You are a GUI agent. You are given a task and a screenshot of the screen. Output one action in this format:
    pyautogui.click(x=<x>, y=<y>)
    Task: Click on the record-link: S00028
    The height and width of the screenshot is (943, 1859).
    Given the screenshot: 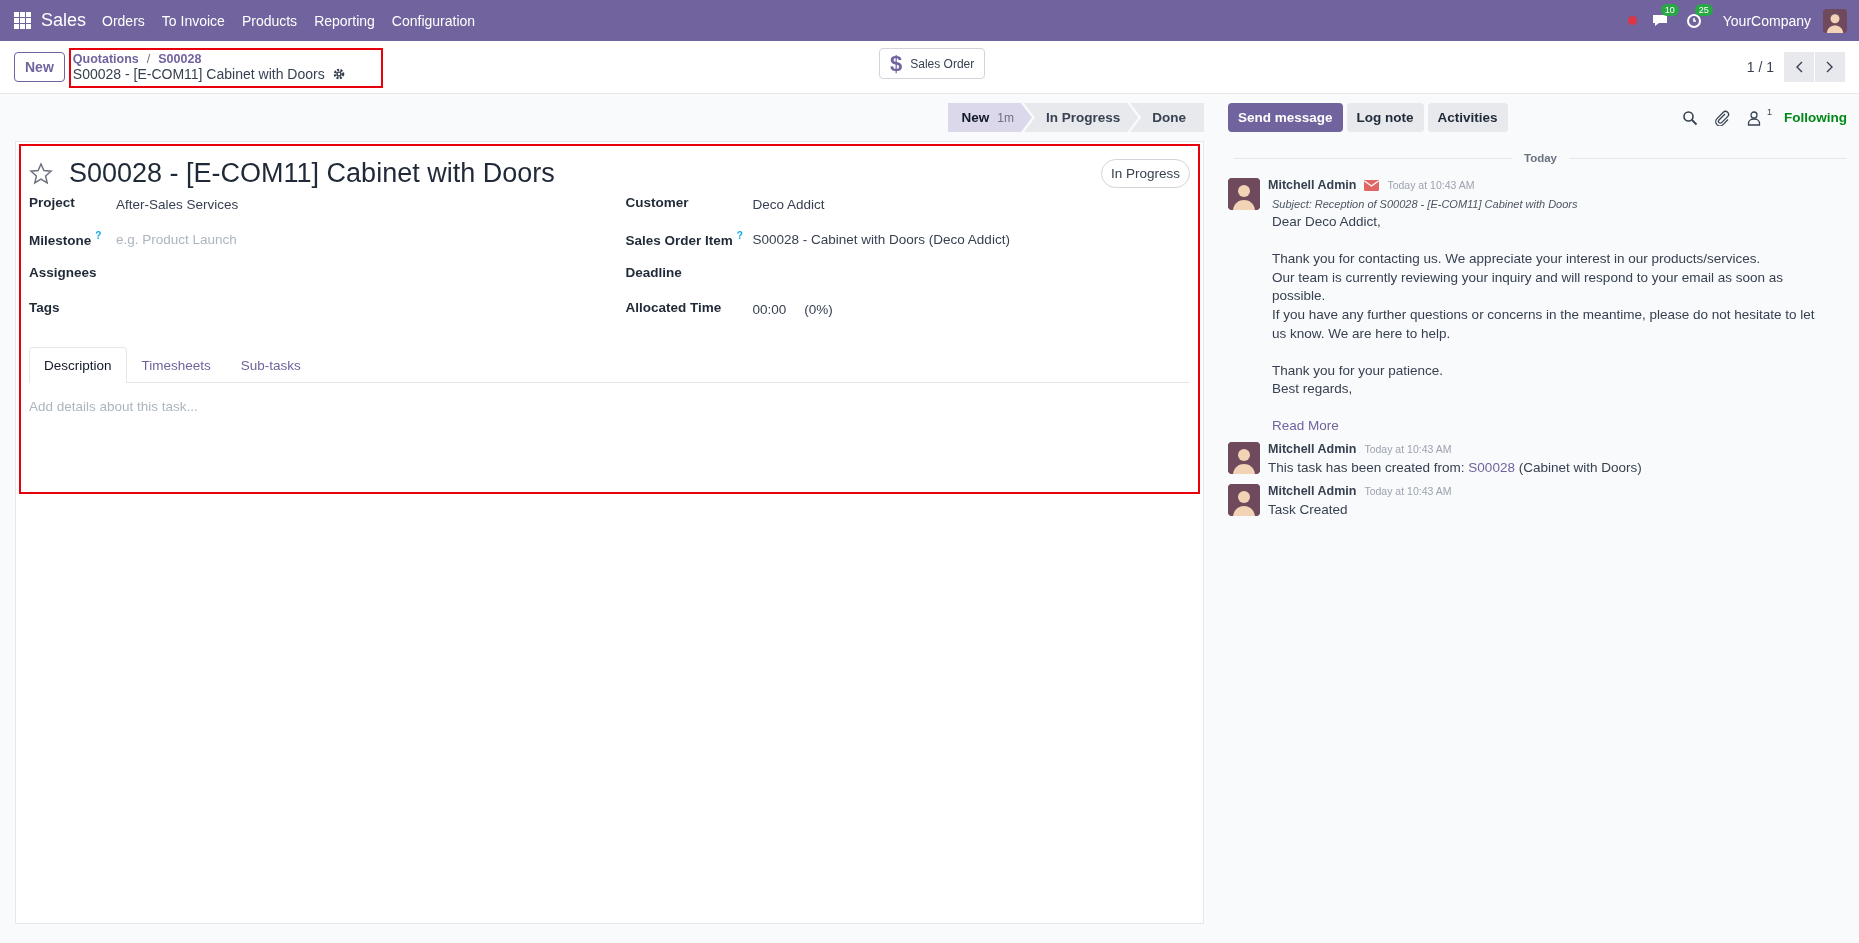 What is the action you would take?
    pyautogui.click(x=1491, y=467)
    